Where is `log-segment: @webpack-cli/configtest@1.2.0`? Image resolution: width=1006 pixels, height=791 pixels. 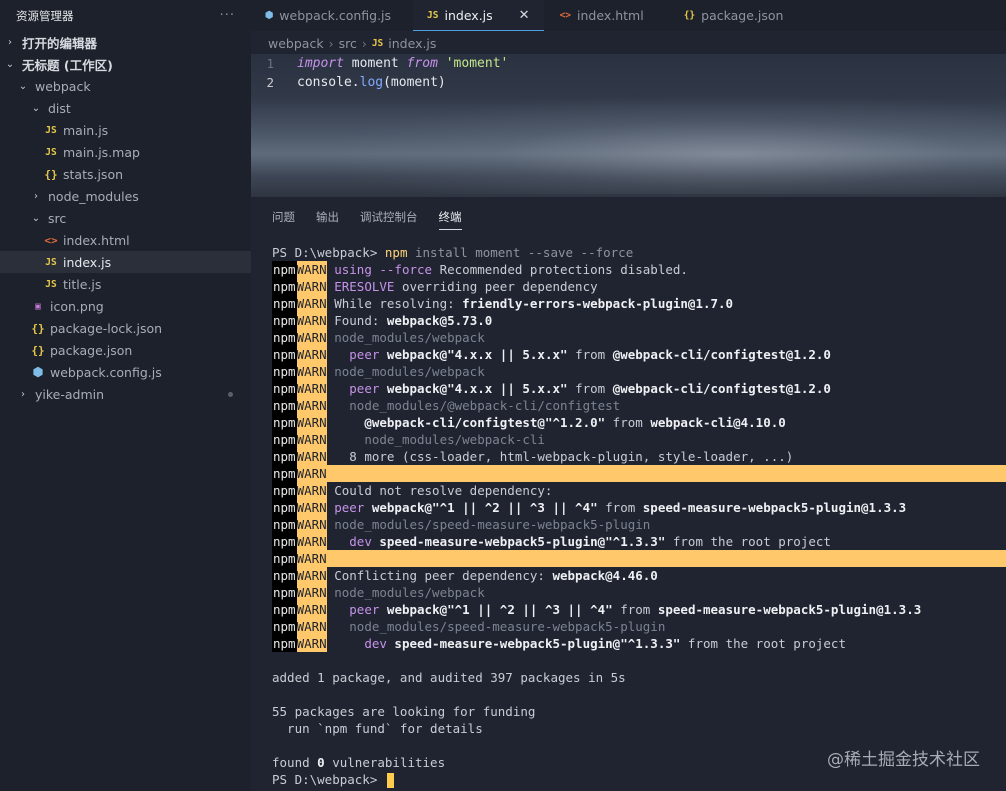
log-segment: @webpack-cli/configtest@1.2.0 is located at coordinates (721, 354).